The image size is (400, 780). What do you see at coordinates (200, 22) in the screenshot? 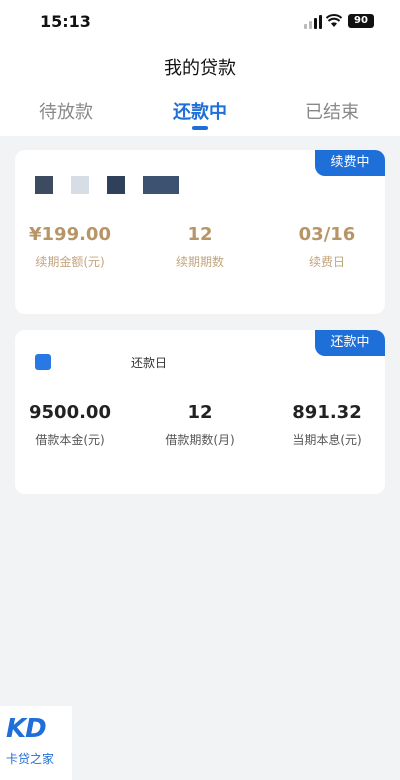
I see `status-bar: 15:13 90` at bounding box center [200, 22].